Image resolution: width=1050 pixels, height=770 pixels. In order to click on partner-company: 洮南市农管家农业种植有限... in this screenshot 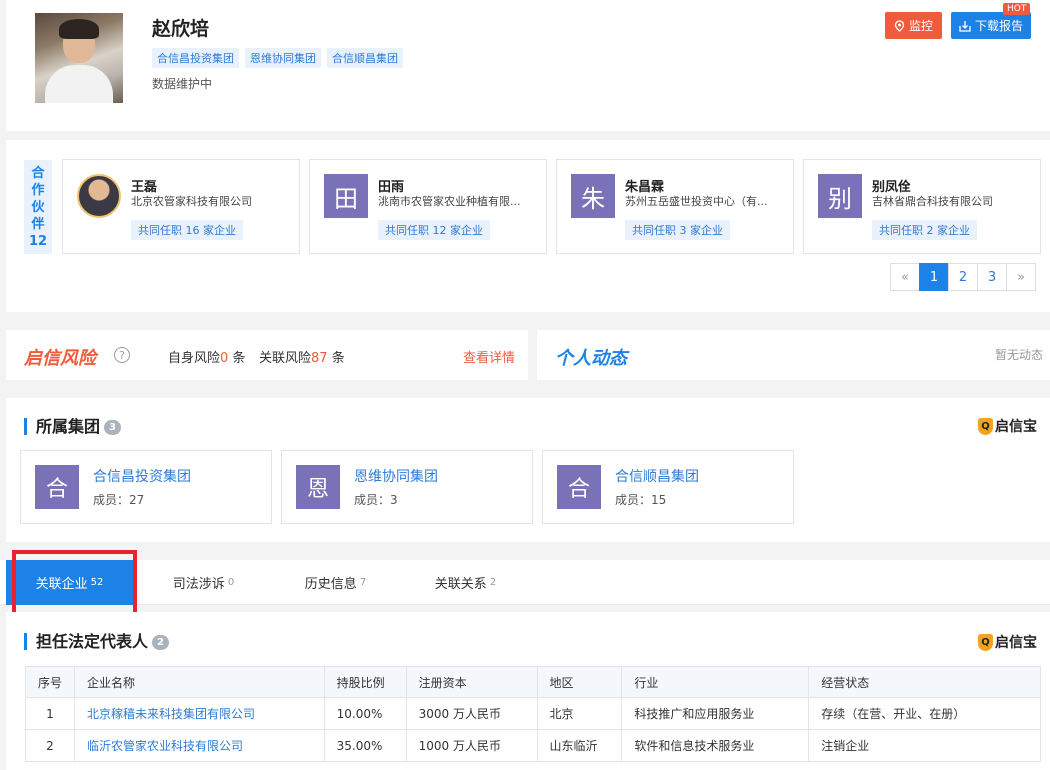, I will do `click(449, 201)`.